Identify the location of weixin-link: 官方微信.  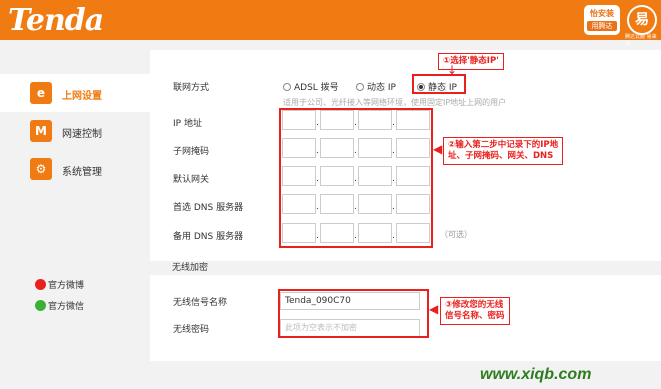
(59, 305).